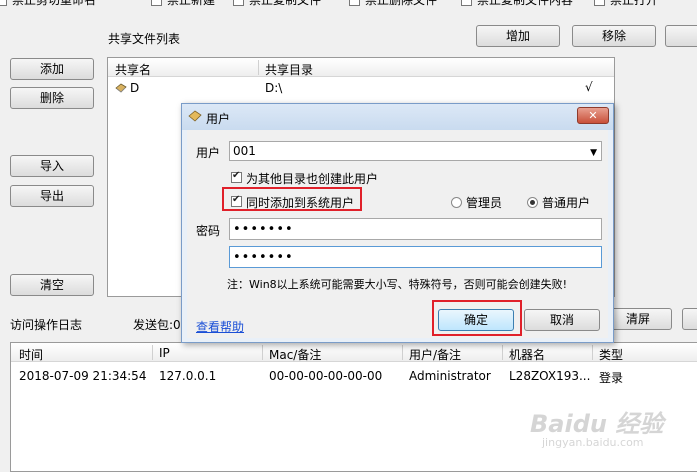  I want to click on baidu-watermark: Baidu 经验 jingyan.baidu.com, so click(600, 430).